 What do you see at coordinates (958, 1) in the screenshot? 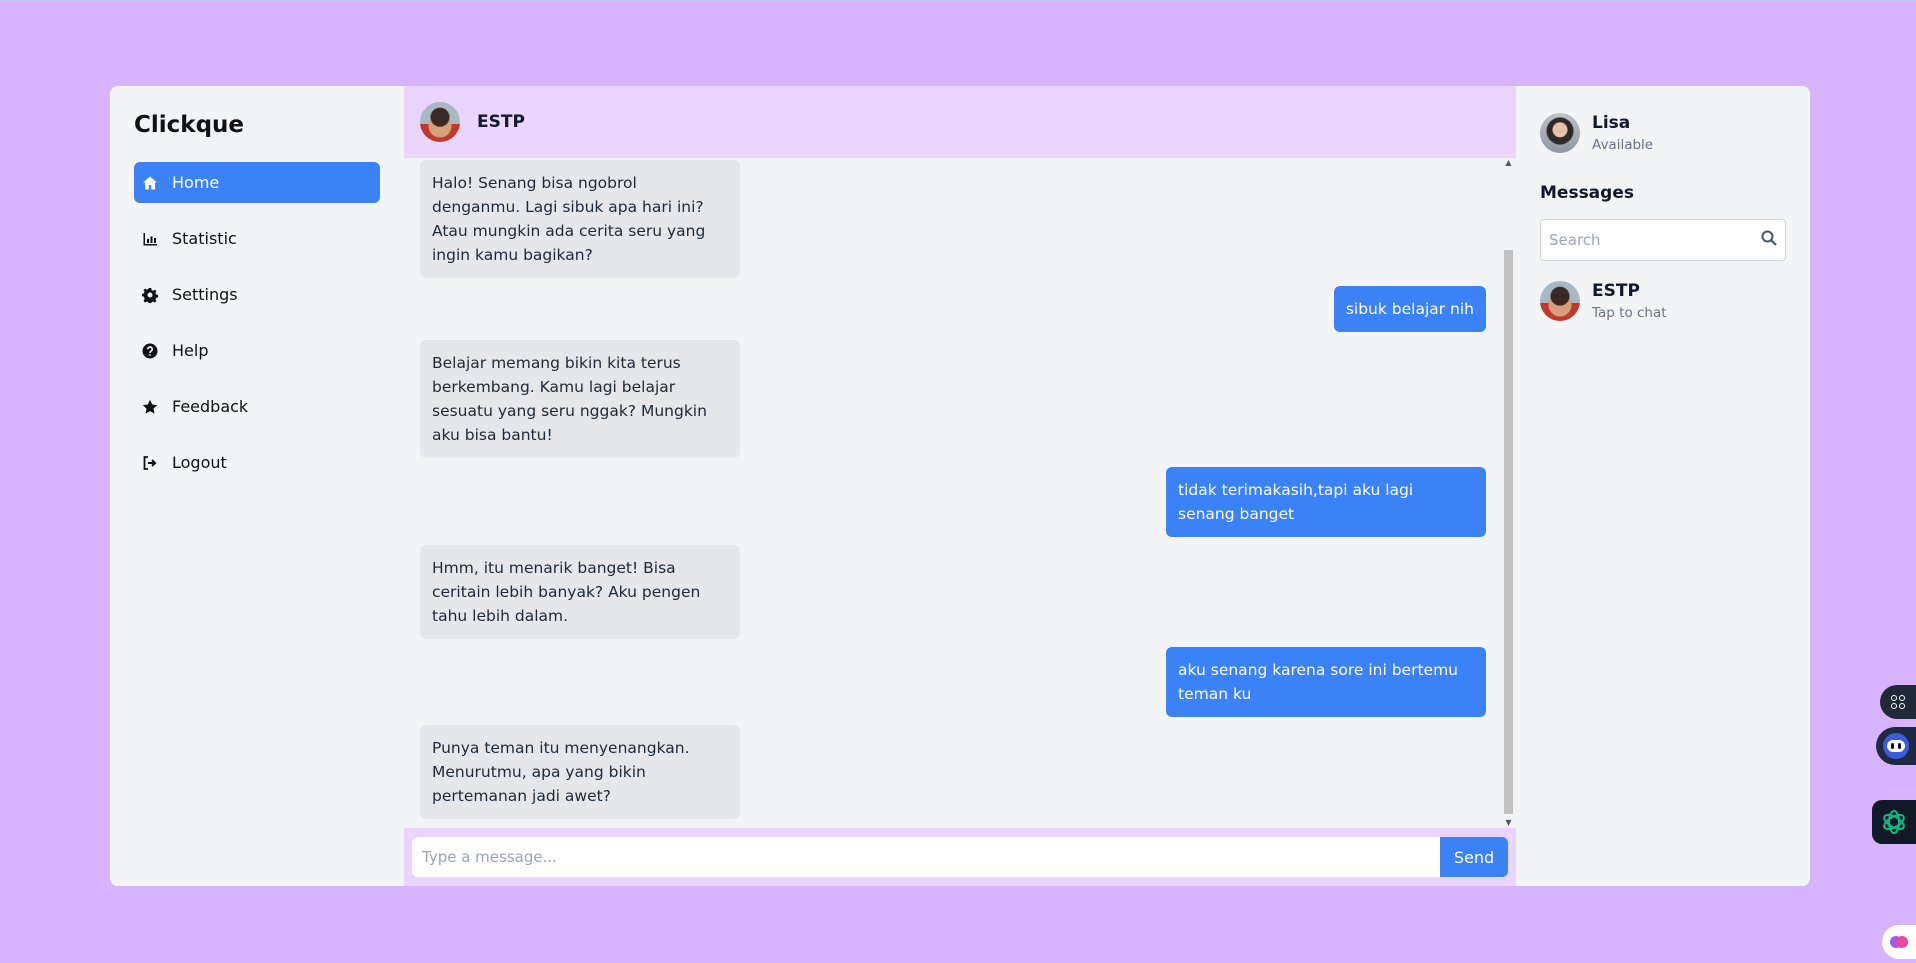
I see `top-border` at bounding box center [958, 1].